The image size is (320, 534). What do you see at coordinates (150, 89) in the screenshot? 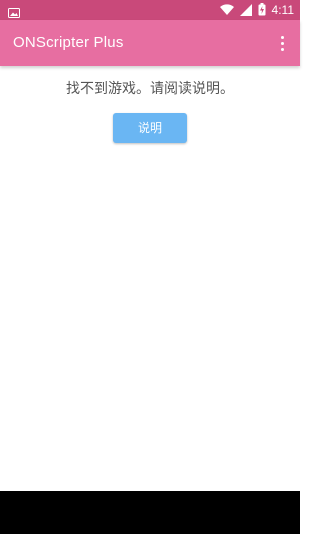
I see `game-not-found-message: 找不到游戏。请阅读说明。` at bounding box center [150, 89].